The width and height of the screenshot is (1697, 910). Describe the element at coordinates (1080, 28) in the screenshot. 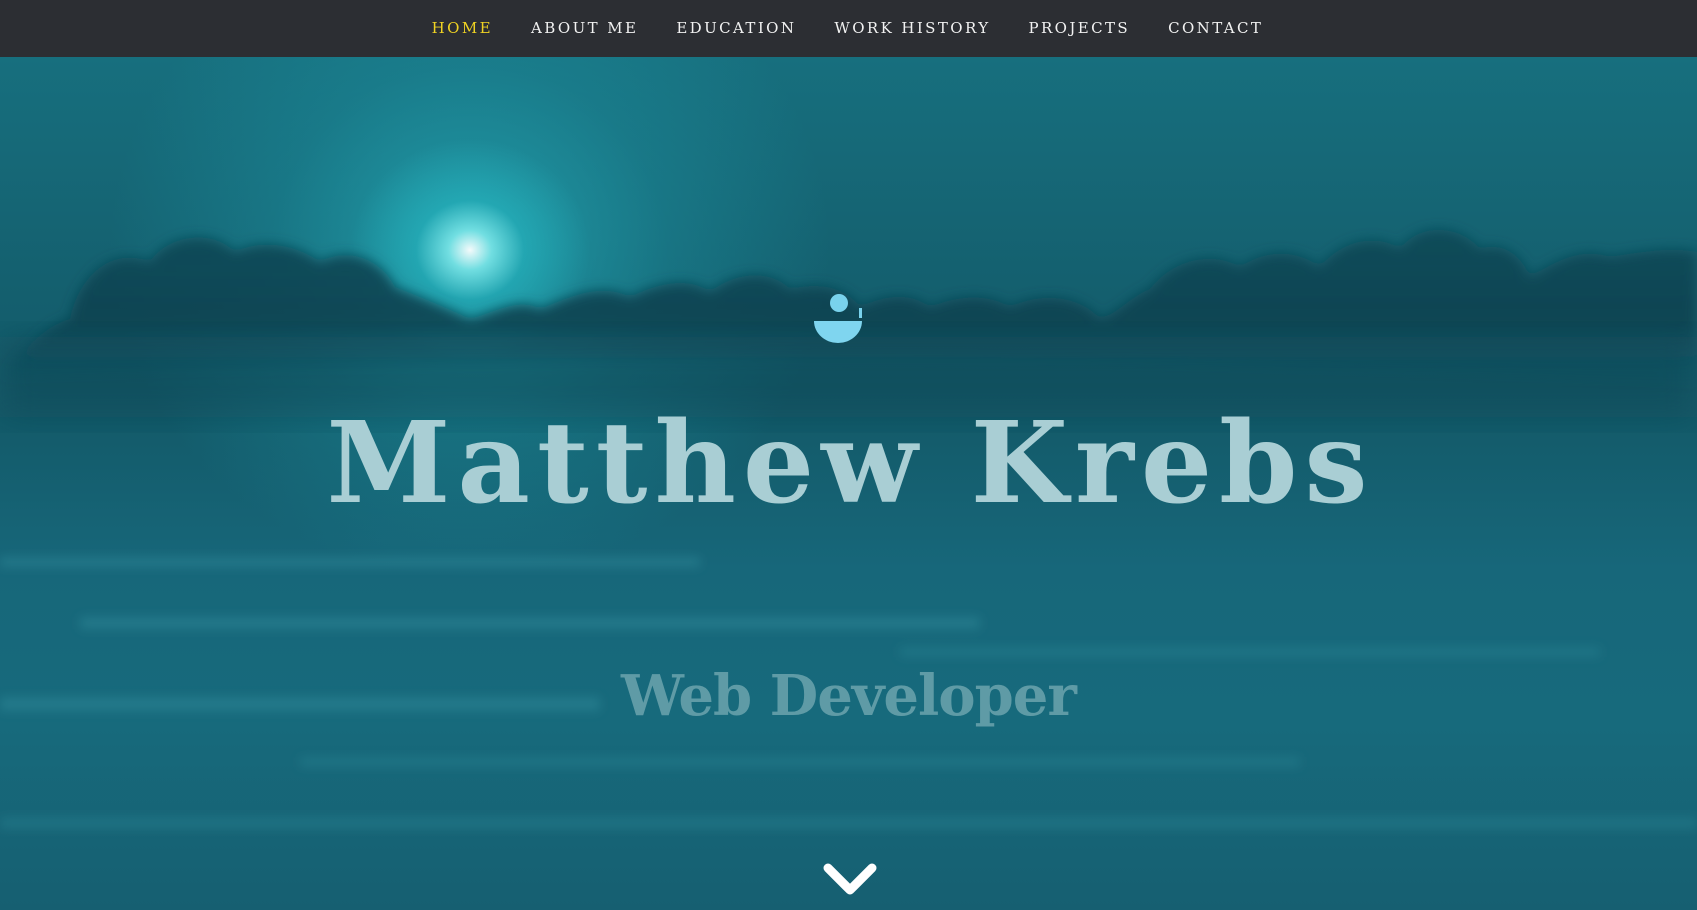

I see `nav-item-projects: PROJECTS` at that location.